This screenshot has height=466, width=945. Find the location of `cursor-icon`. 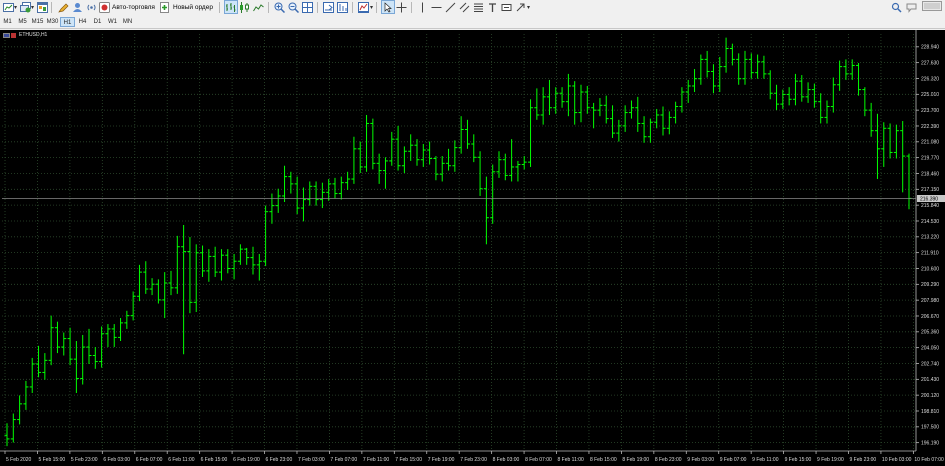

cursor-icon is located at coordinates (388, 7).